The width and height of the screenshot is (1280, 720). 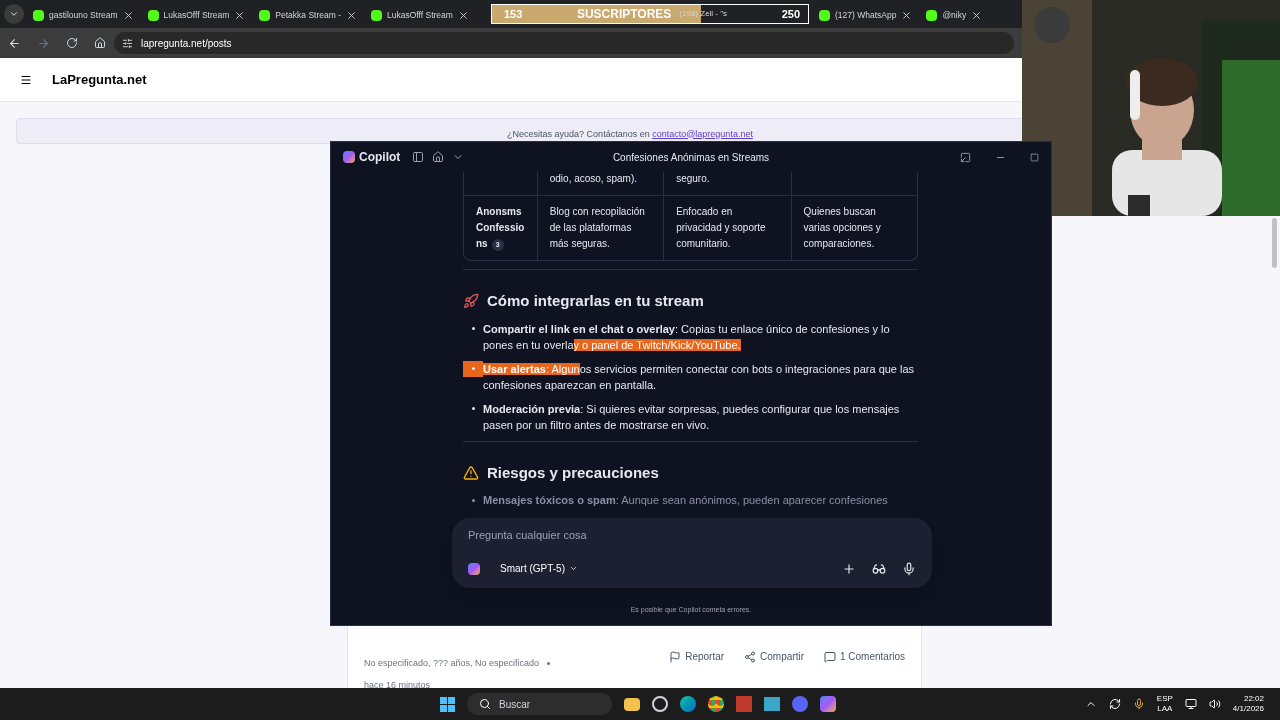 I want to click on site-settings-icon, so click(x=127, y=43).